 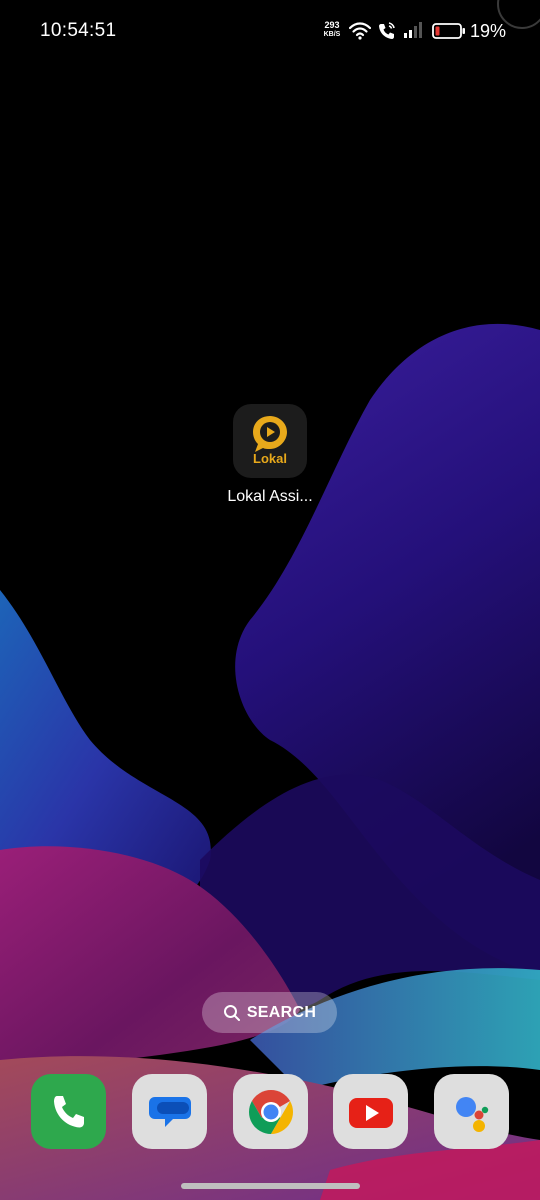 What do you see at coordinates (270, 1186) in the screenshot?
I see `gesture-navigation-bar` at bounding box center [270, 1186].